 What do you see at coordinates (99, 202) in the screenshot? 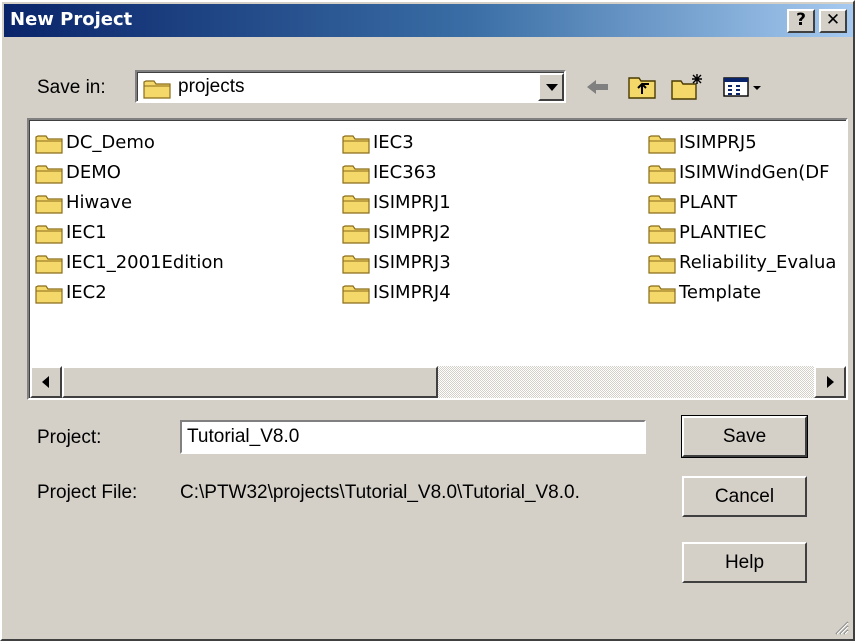
I see `folder-name: Hiwave` at bounding box center [99, 202].